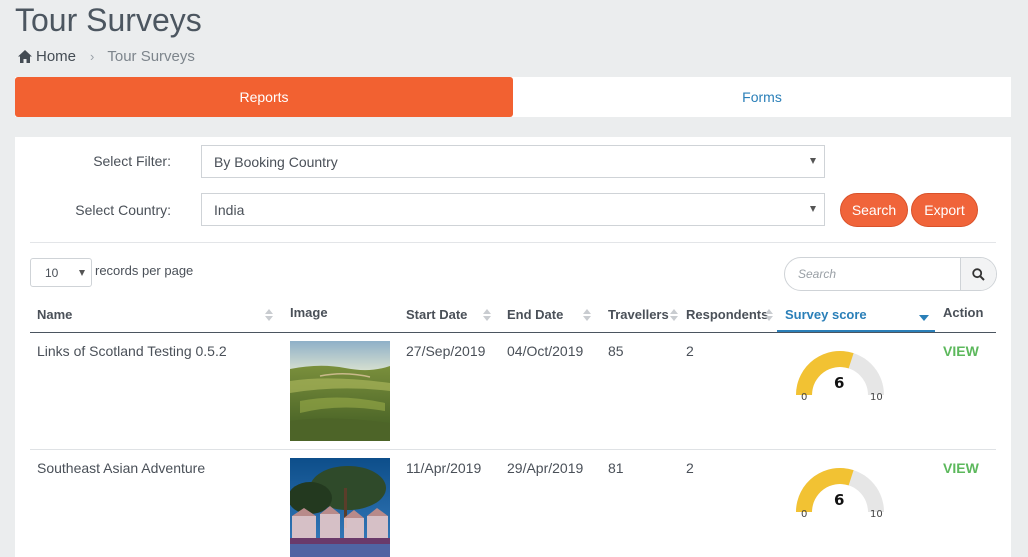  What do you see at coordinates (157, 320) in the screenshot?
I see `column-header-name: Name` at bounding box center [157, 320].